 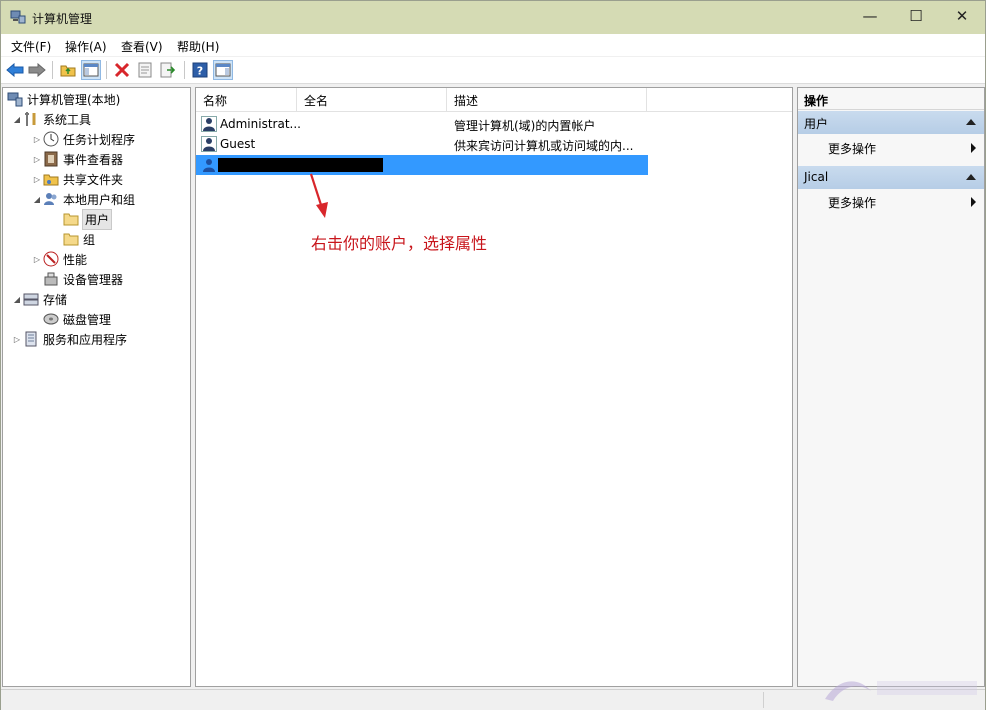 I want to click on tree-node-computer-management: 计算机管理(本地), so click(x=62, y=99).